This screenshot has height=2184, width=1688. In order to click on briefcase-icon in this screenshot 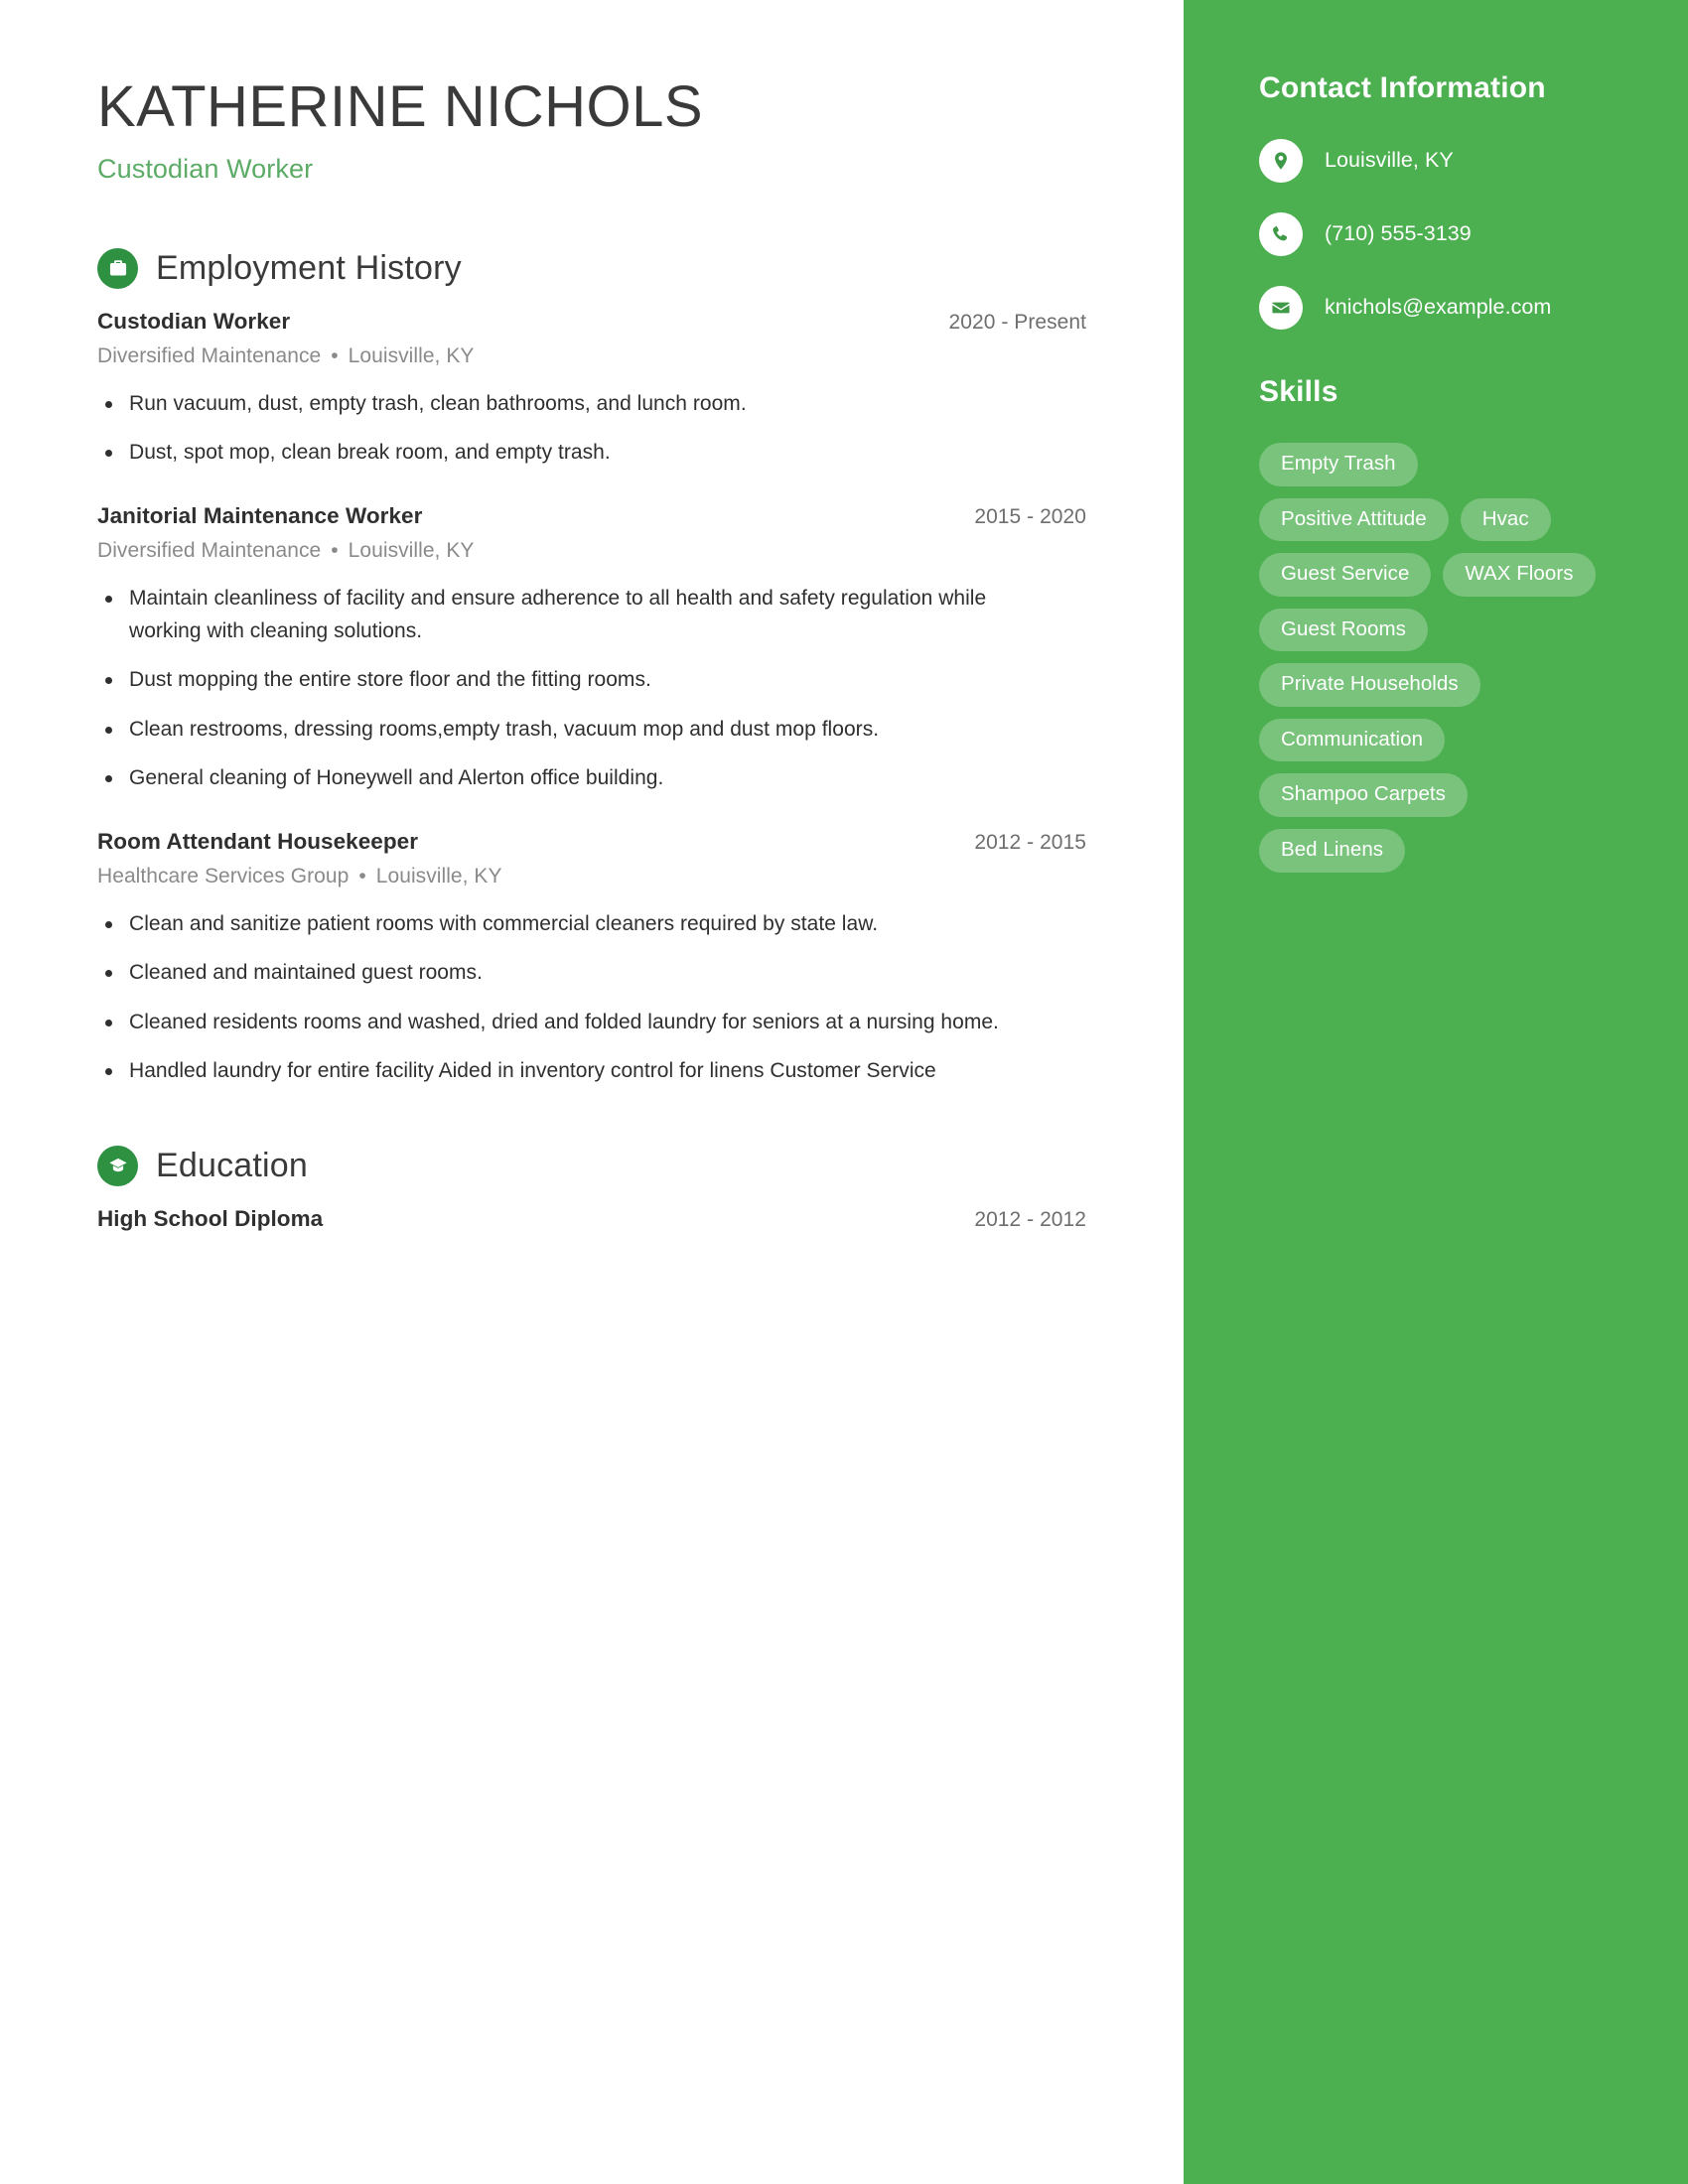, I will do `click(117, 268)`.